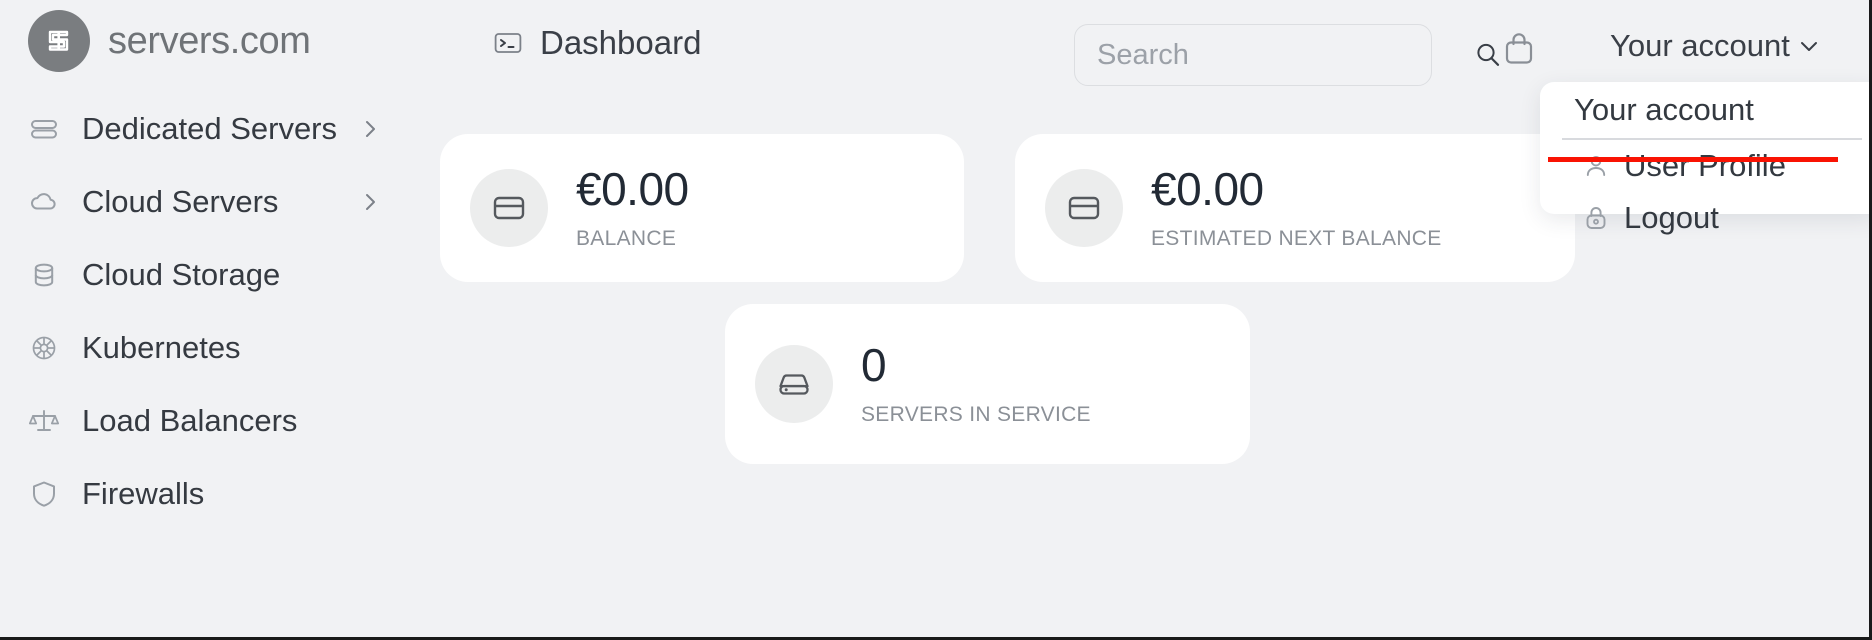 This screenshot has height=640, width=1872. I want to click on server-drive-icon, so click(794, 384).